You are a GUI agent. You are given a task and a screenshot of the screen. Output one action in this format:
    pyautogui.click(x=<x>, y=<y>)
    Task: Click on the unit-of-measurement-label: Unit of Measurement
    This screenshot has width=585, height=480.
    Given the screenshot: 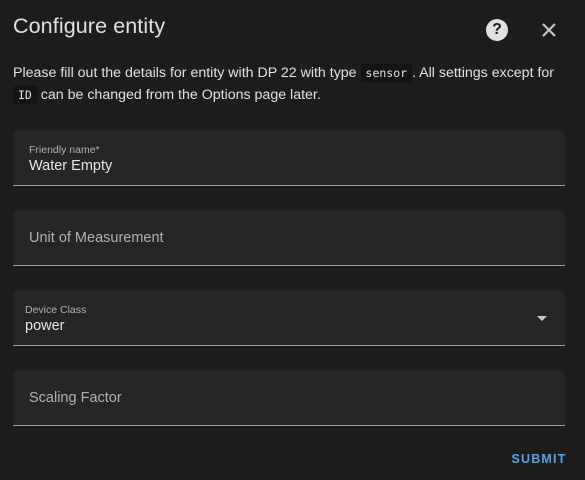 What is the action you would take?
    pyautogui.click(x=96, y=238)
    